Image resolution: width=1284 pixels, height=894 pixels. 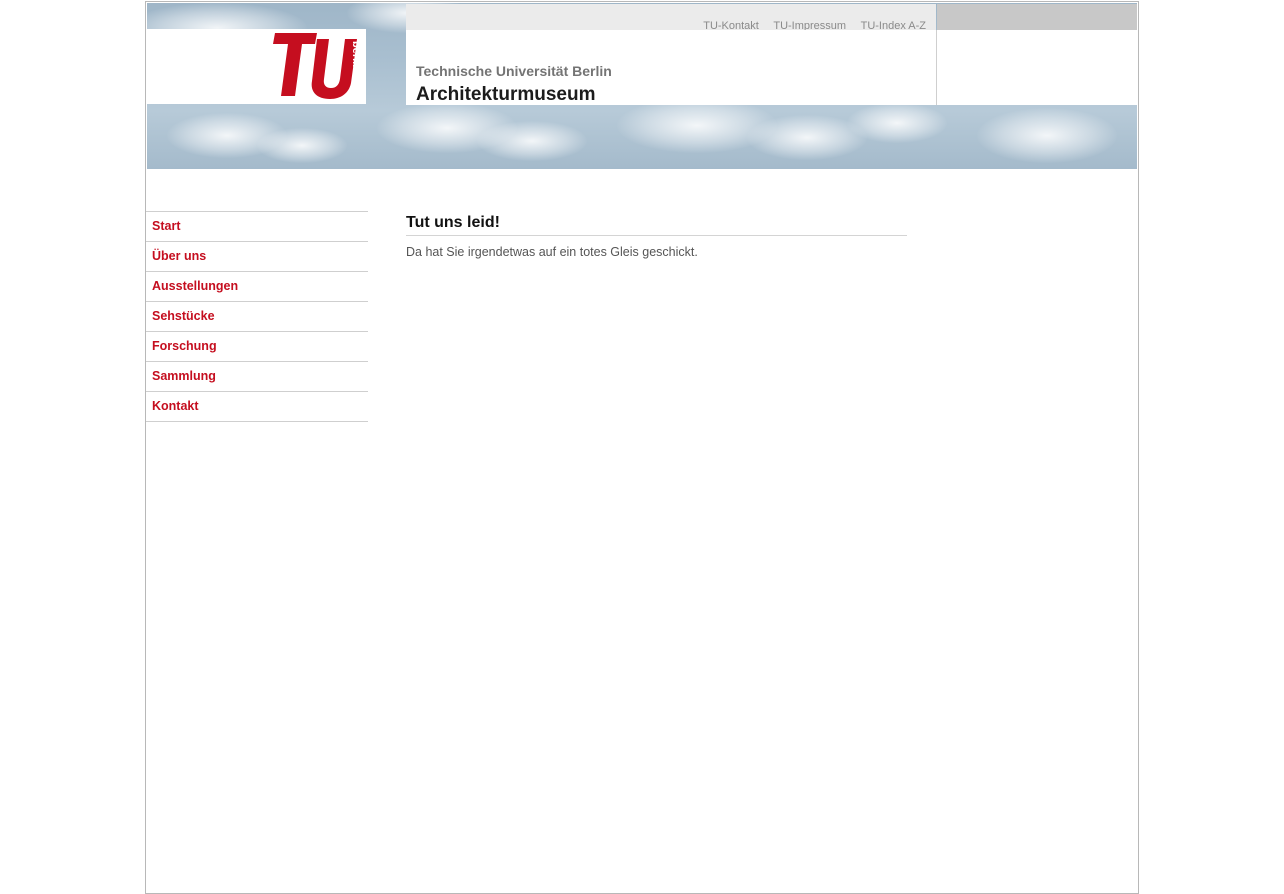 What do you see at coordinates (355, 56) in the screenshot?
I see `logo-text: berlin` at bounding box center [355, 56].